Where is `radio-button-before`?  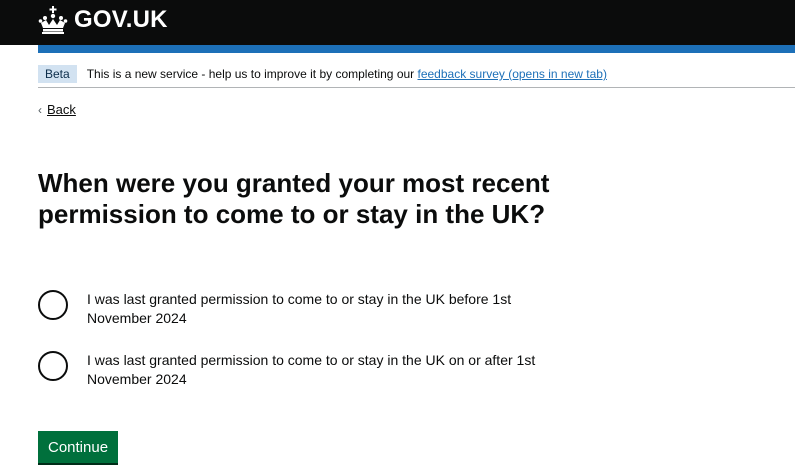
radio-button-before is located at coordinates (53, 305).